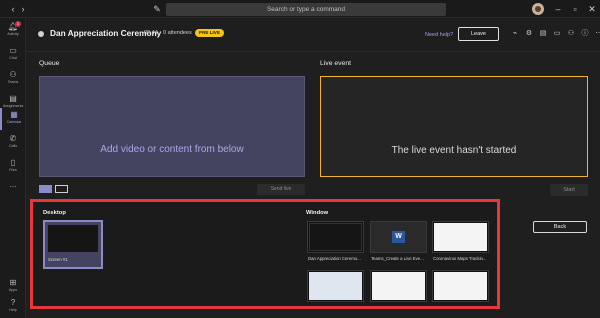 This screenshot has width=600, height=318. Describe the element at coordinates (13, 74) in the screenshot. I see `teams-icon: ⚇` at that location.